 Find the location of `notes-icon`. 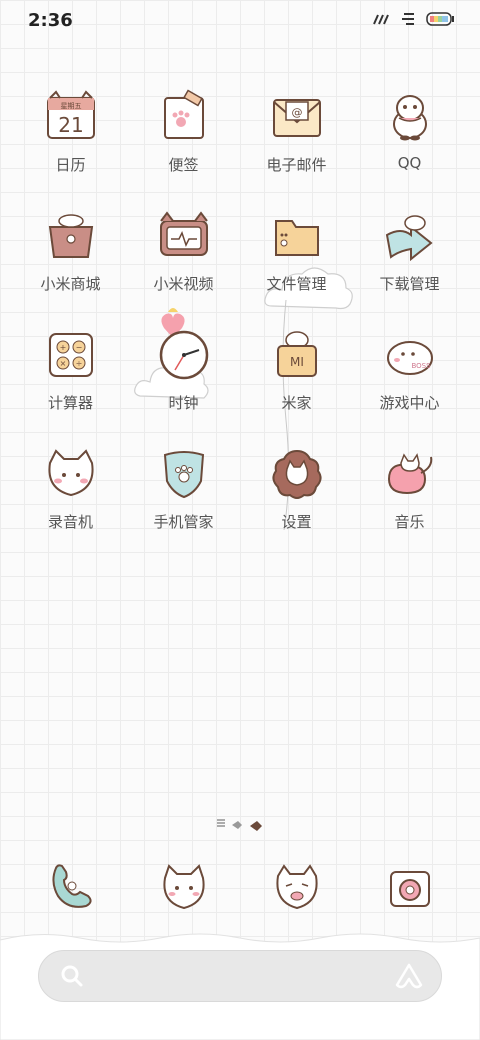

notes-icon is located at coordinates (183, 114).